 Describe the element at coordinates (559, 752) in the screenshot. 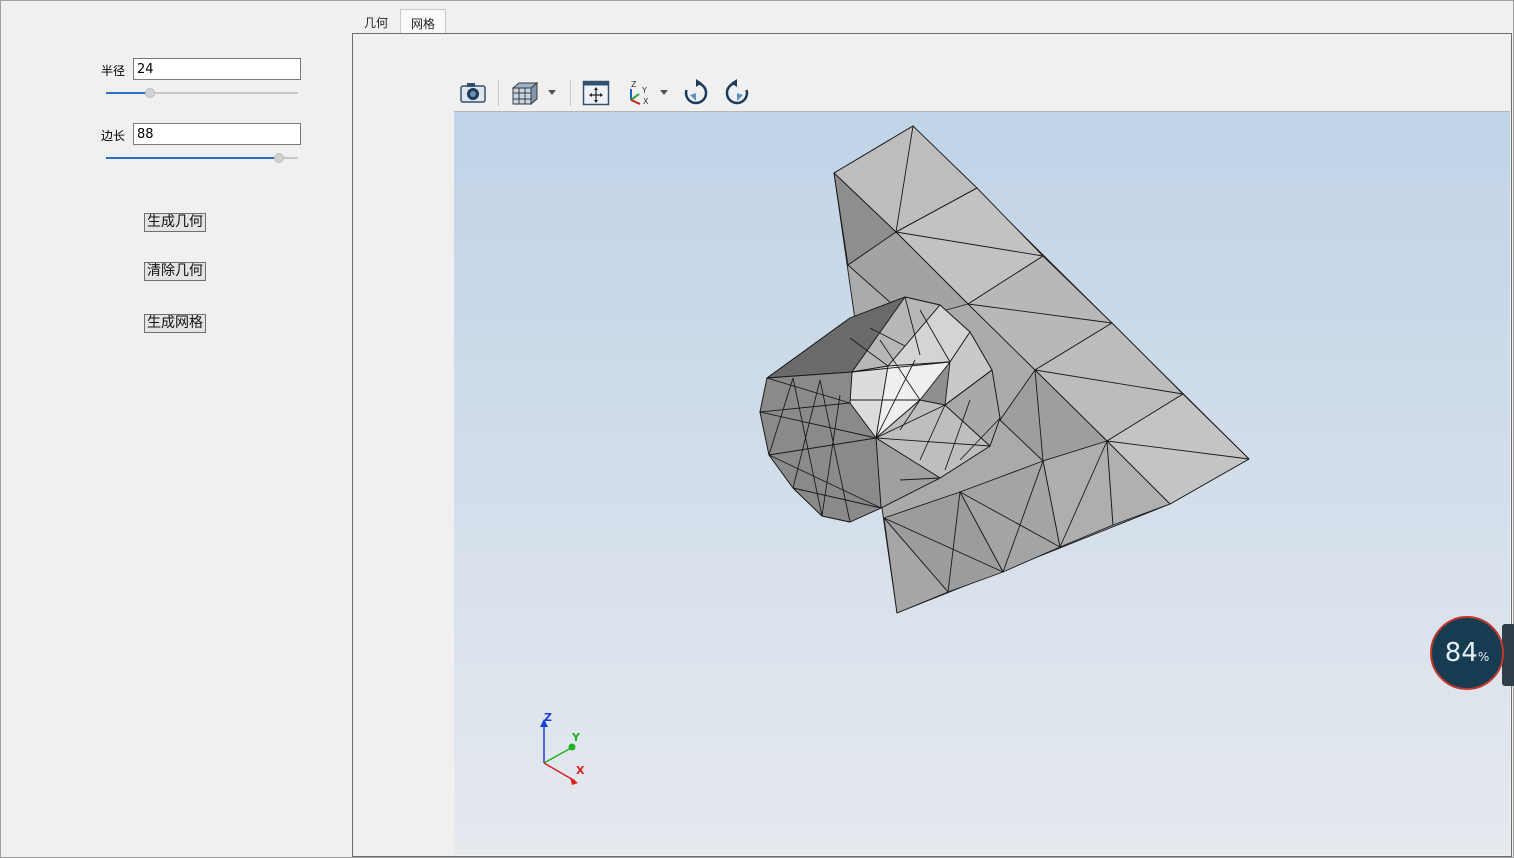

I see `axis-triad` at that location.